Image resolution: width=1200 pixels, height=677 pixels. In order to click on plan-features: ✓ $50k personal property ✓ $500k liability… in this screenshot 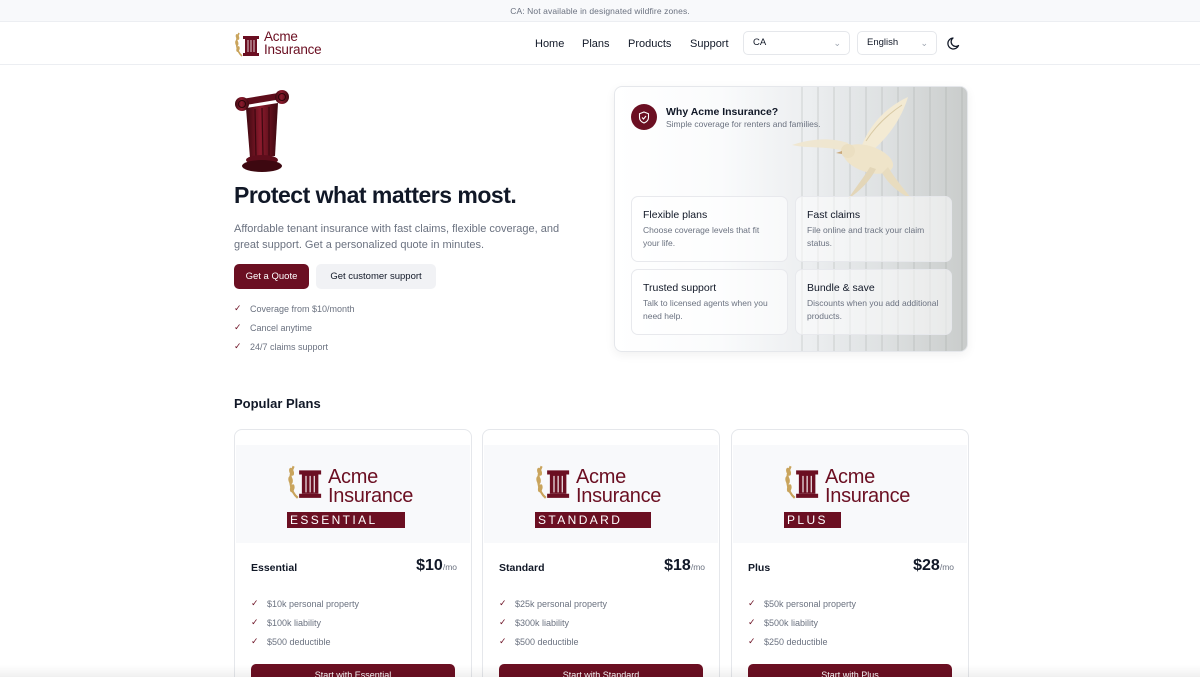, I will do `click(802, 622)`.